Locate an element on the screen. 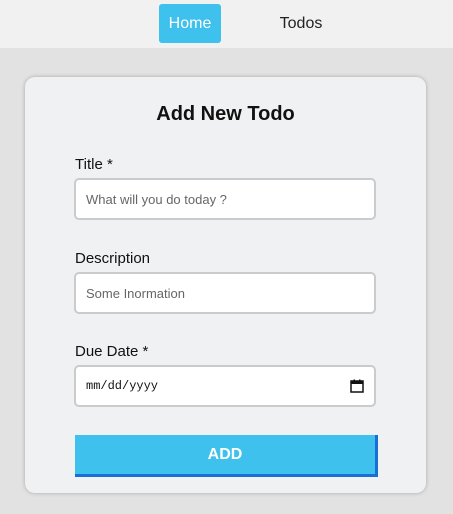 The image size is (453, 514). due-date-placeholder: mm/dd/yyyy is located at coordinates (122, 386).